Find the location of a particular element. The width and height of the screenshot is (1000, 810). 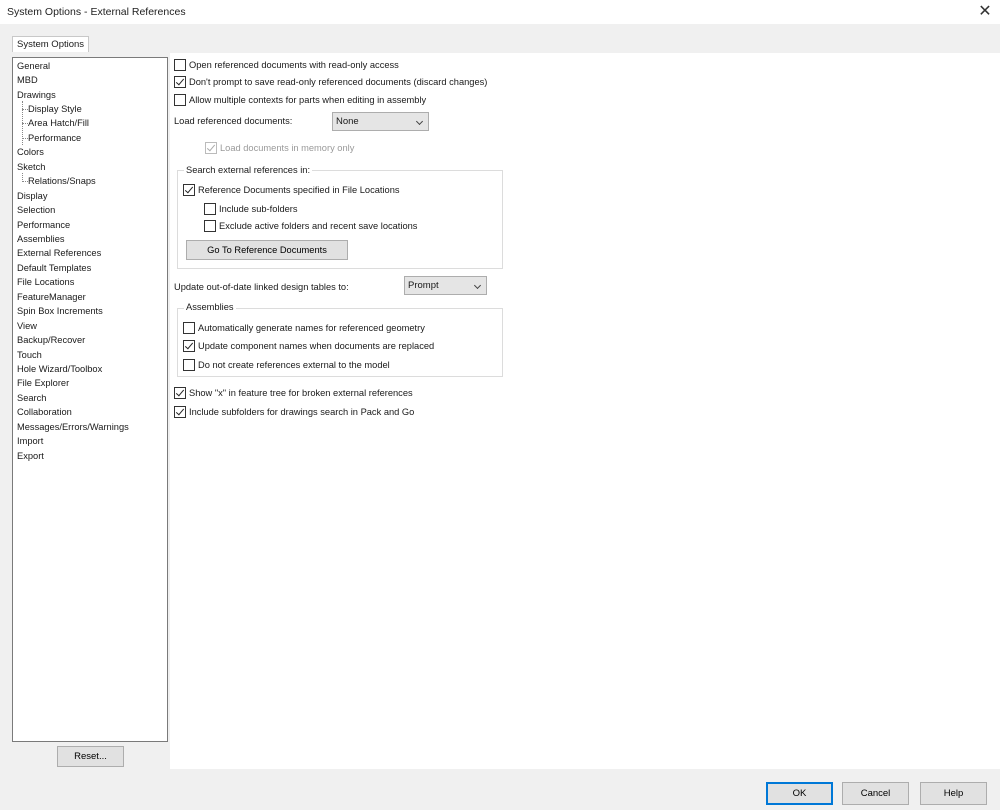

cancel-button: Cancel is located at coordinates (875, 793).